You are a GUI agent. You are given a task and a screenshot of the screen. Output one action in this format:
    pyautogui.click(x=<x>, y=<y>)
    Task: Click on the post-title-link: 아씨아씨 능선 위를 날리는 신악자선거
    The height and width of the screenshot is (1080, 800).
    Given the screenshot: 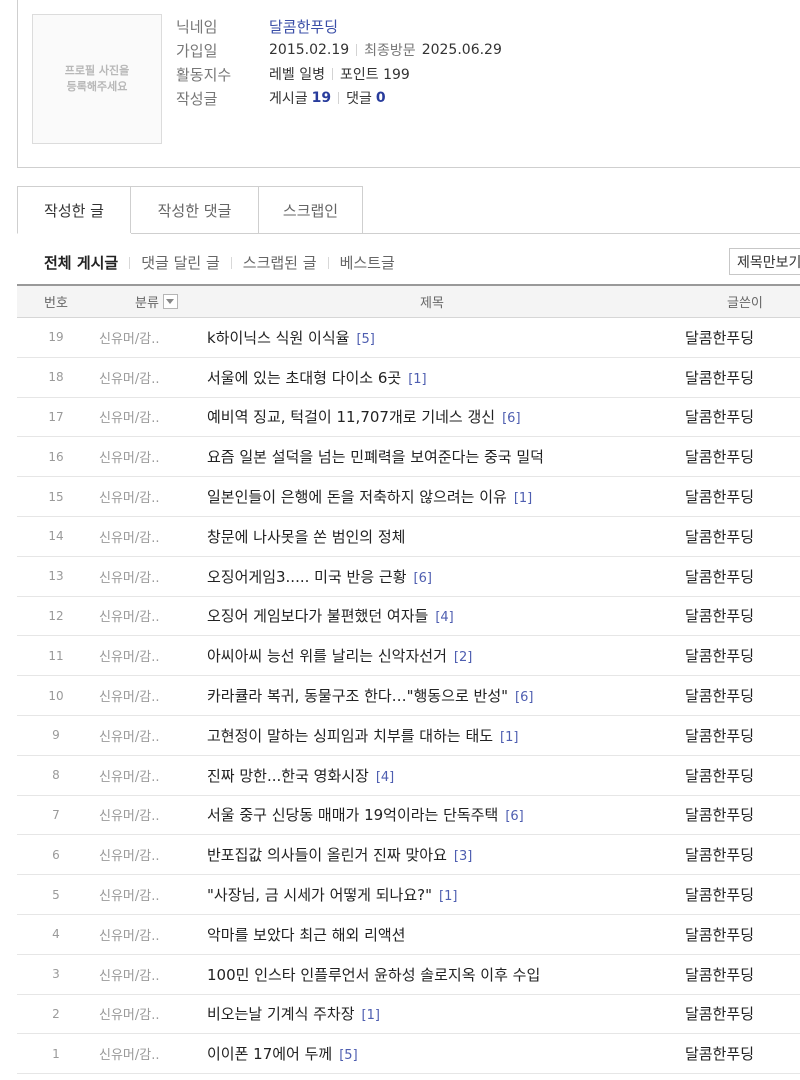 What is the action you would take?
    pyautogui.click(x=327, y=656)
    